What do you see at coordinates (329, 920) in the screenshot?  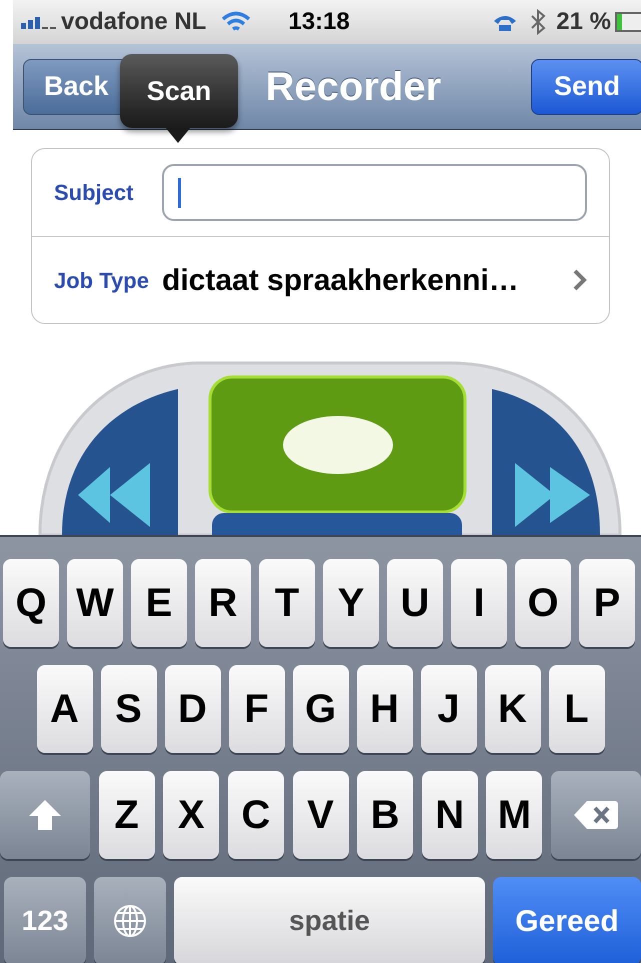 I see `space-key: spatie` at bounding box center [329, 920].